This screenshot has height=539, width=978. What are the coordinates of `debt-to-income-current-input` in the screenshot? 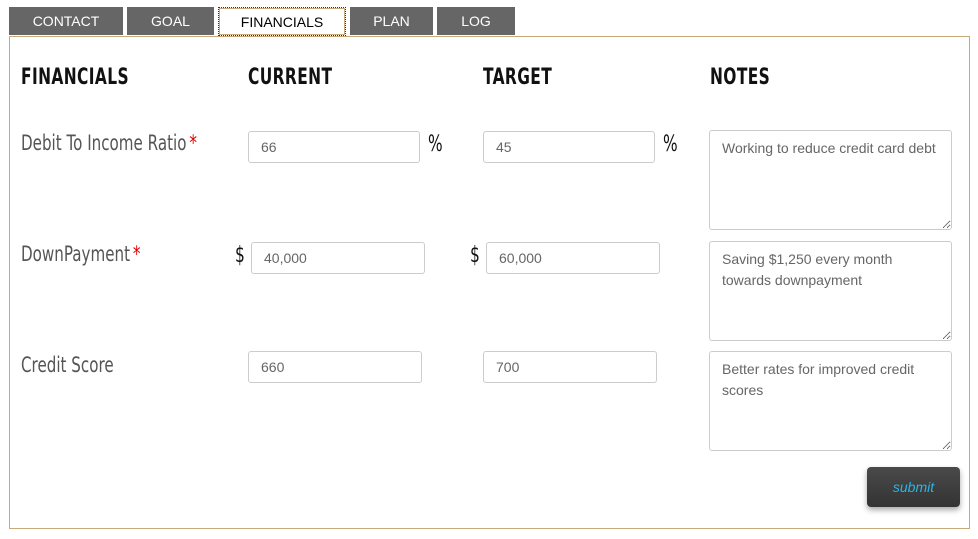 It's located at (334, 147).